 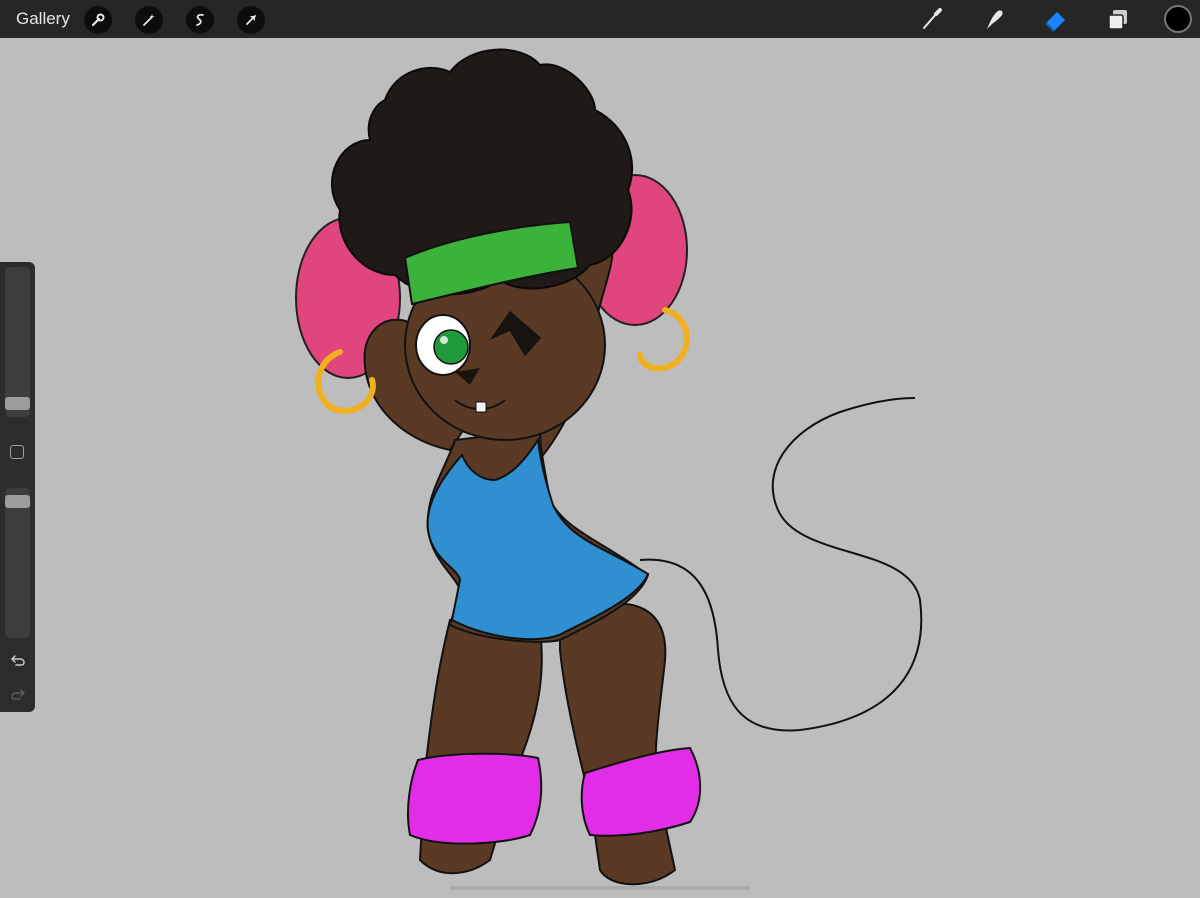 I want to click on brush-tool-button, so click(x=932, y=20).